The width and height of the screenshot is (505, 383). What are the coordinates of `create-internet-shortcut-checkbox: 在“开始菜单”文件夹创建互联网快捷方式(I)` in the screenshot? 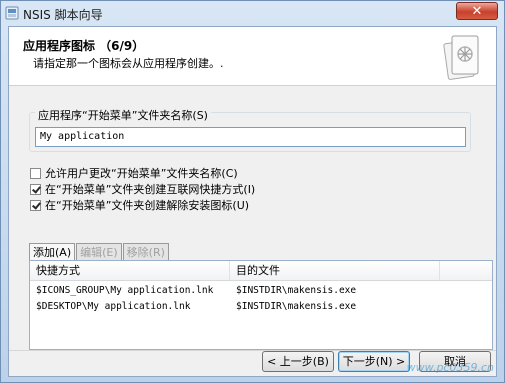 It's located at (142, 189).